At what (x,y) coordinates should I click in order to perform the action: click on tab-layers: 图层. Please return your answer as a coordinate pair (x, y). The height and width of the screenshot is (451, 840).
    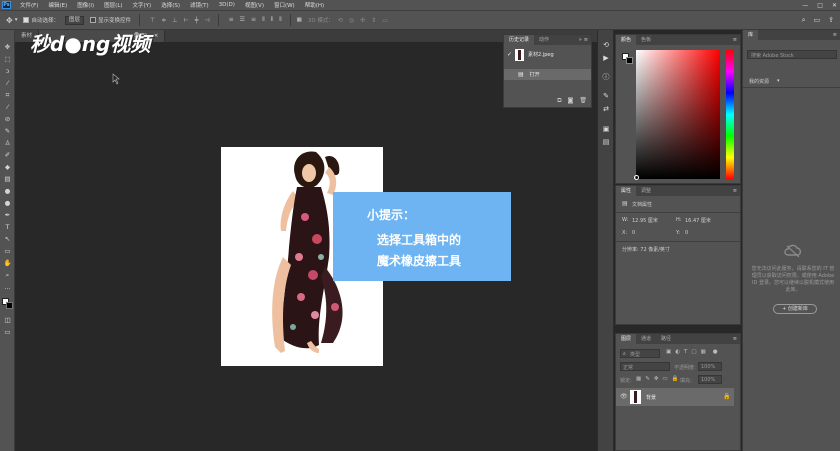
    Looking at the image, I should click on (626, 339).